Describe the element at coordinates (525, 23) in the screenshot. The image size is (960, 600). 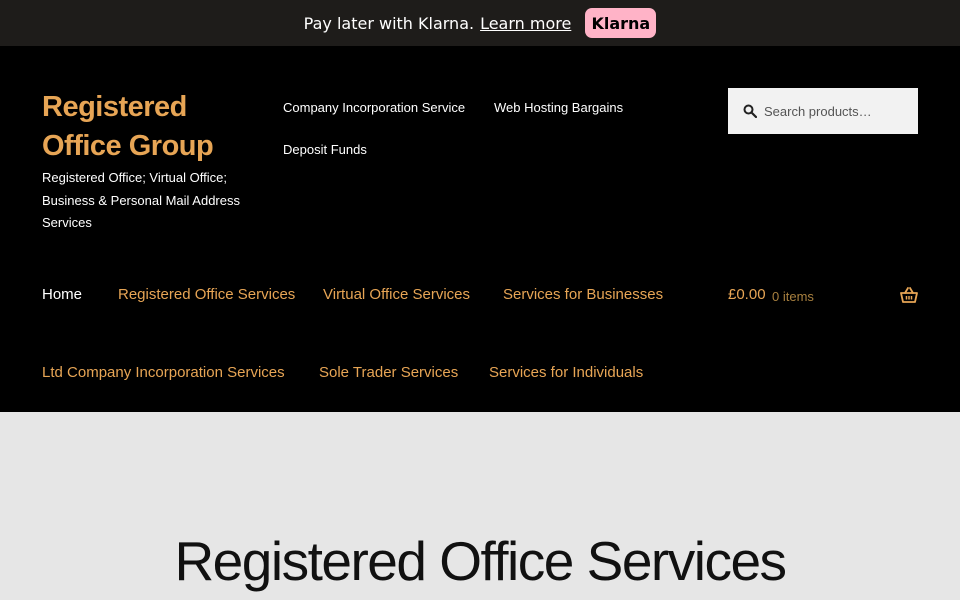
I see `klarna-learn-more-link: Learn more` at that location.